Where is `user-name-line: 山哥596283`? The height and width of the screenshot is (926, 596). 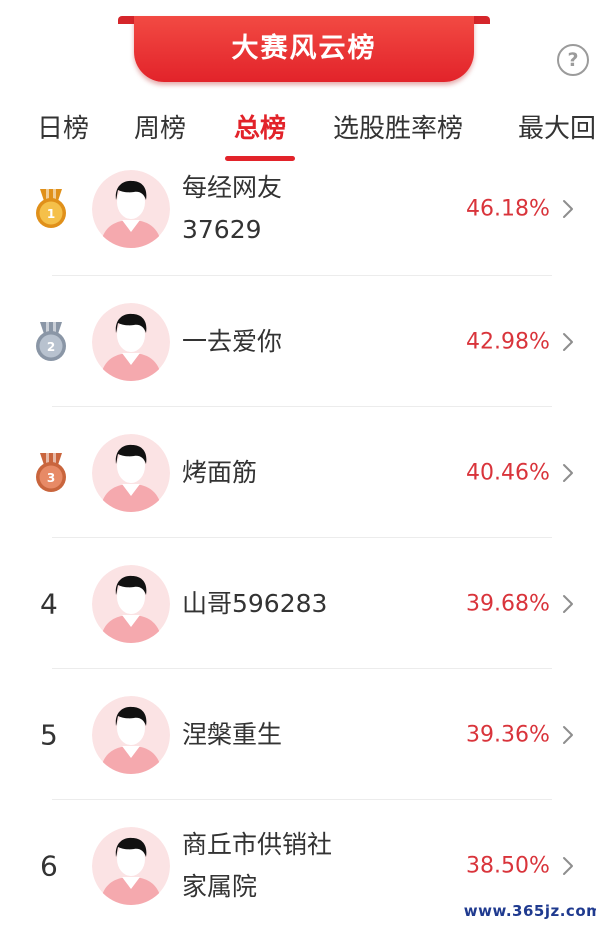
user-name-line: 山哥596283 is located at coordinates (255, 603).